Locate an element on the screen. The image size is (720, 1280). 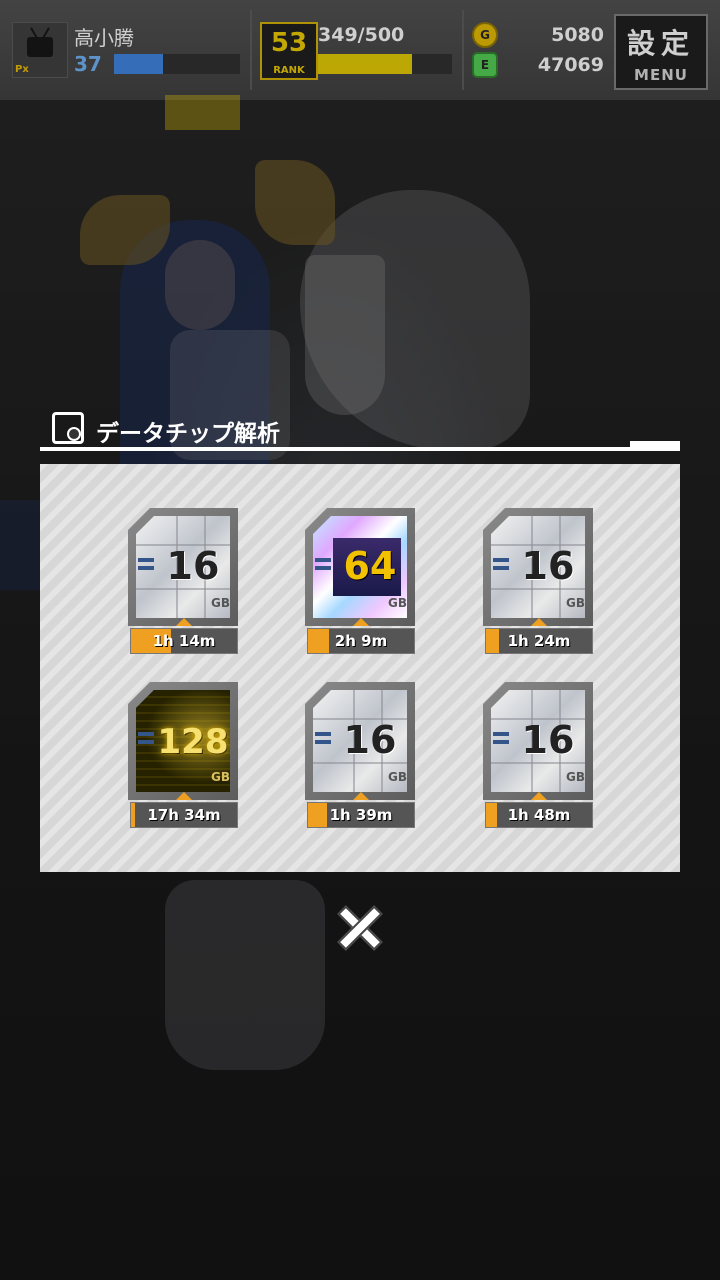
close-button is located at coordinates (360, 928).